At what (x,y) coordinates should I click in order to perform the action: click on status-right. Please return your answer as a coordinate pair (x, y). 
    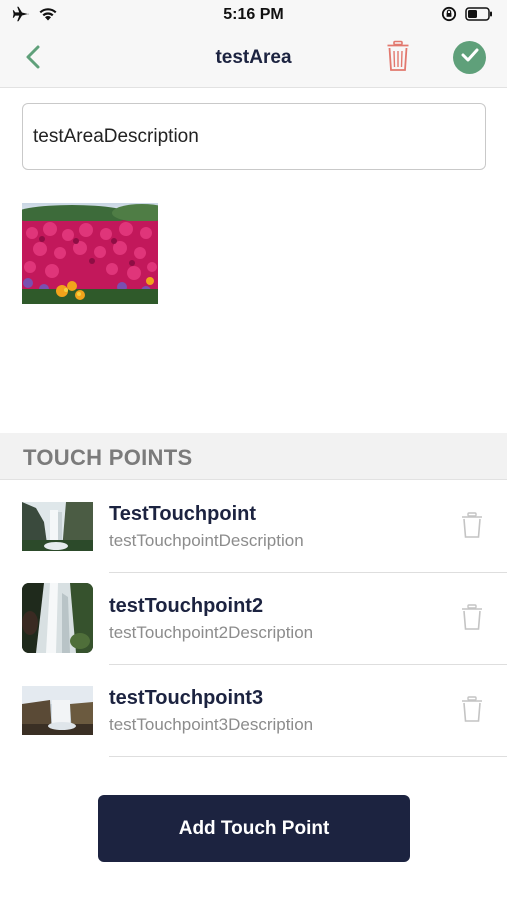
    Looking at the image, I should click on (467, 16).